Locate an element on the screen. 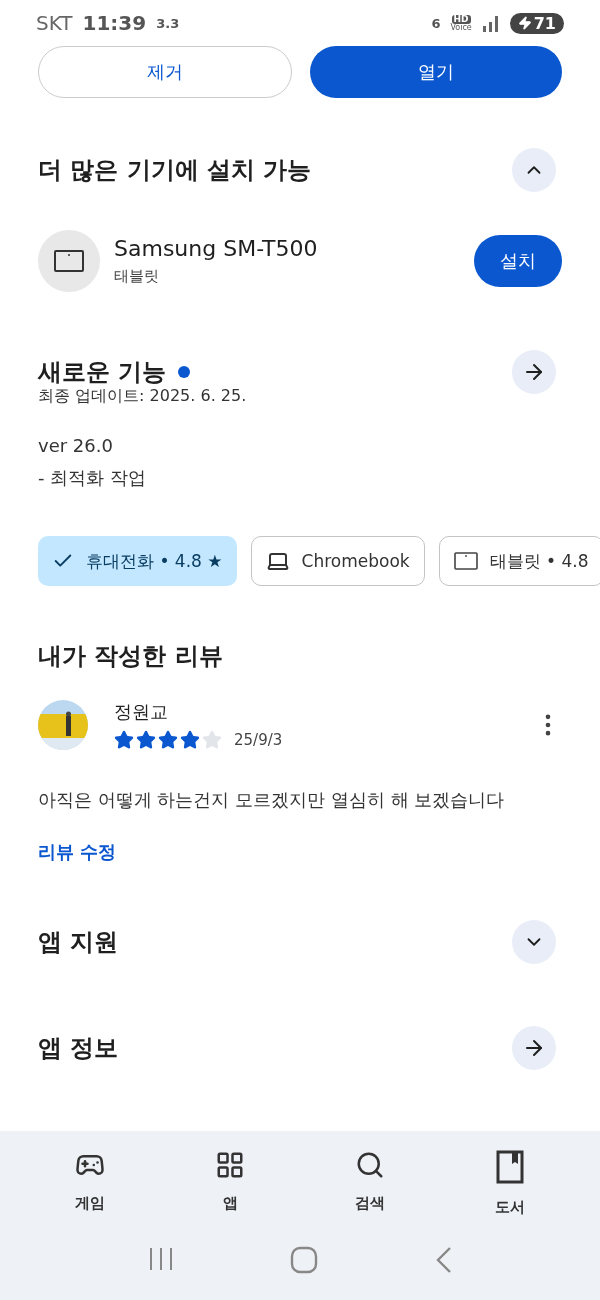  signal-icon is located at coordinates (490, 23).